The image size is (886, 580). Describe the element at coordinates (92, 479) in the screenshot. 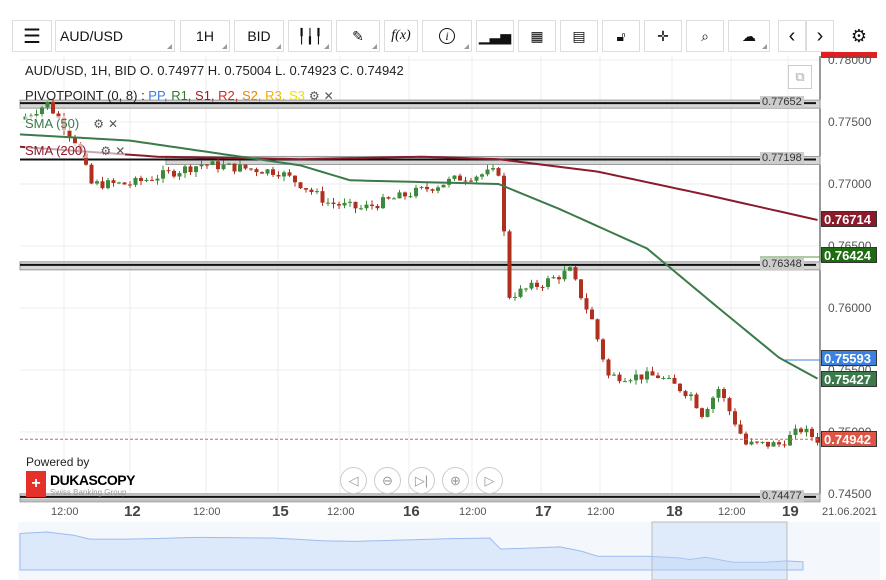

I see `brand-name: DUKASCOPY` at that location.